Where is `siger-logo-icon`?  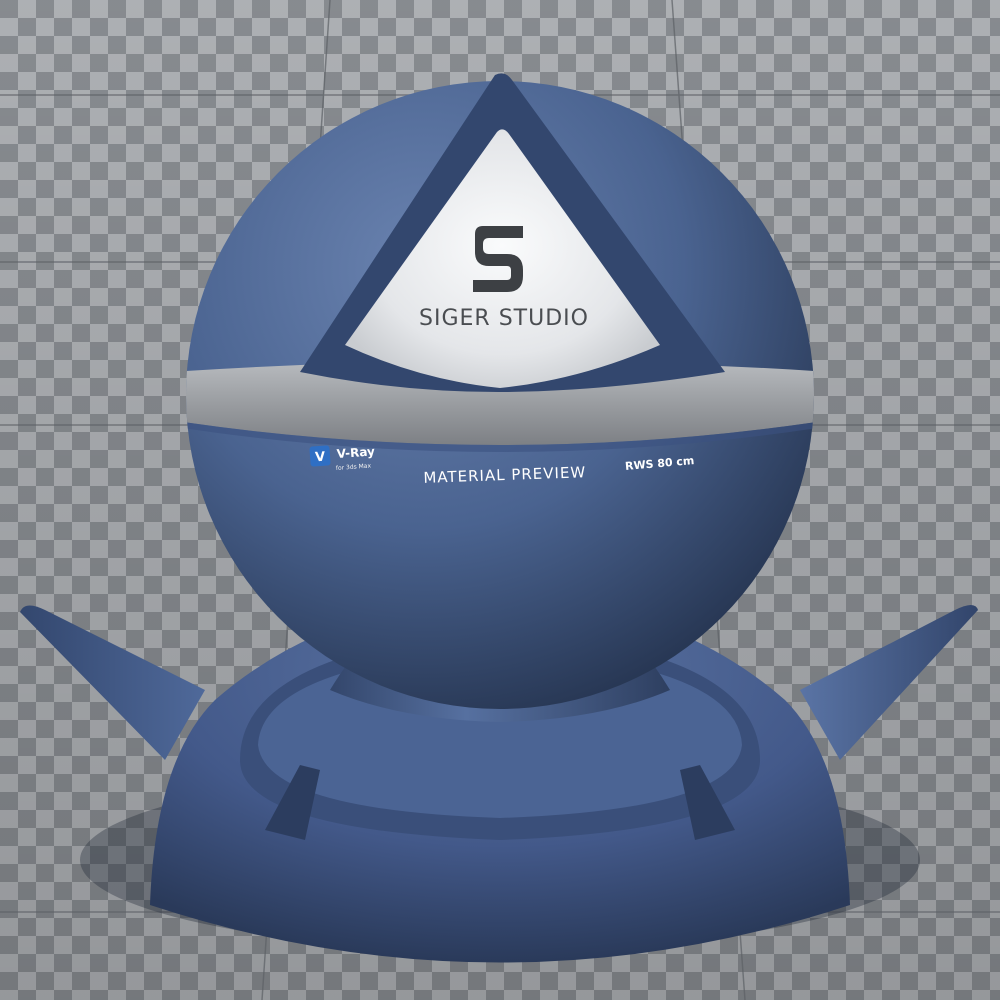
siger-logo-icon is located at coordinates (498, 259).